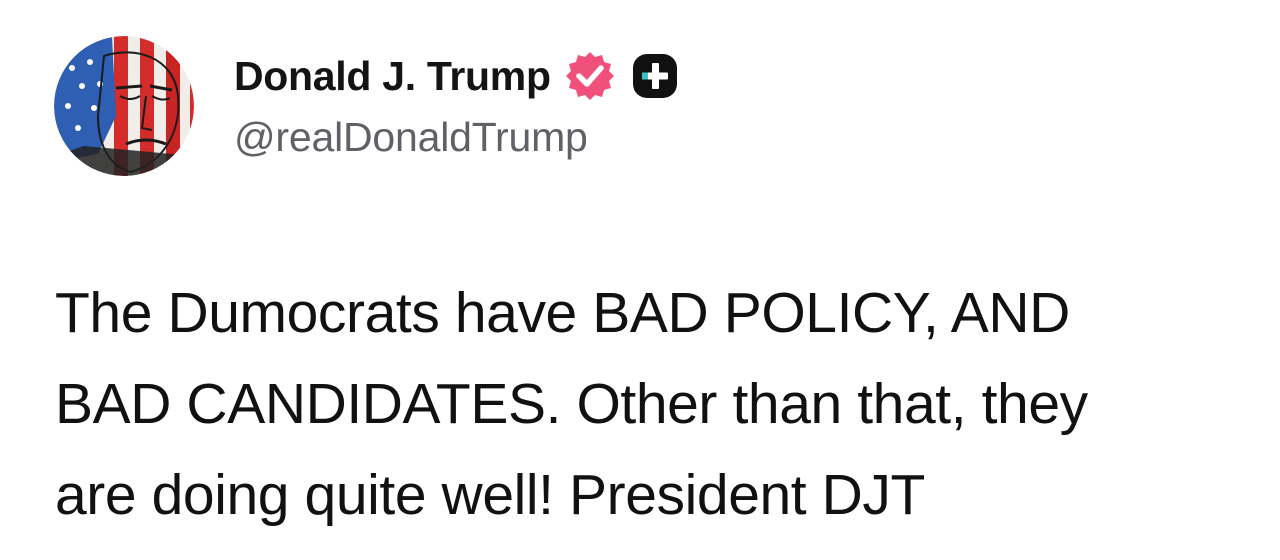  Describe the element at coordinates (490, 495) in the screenshot. I see `post-text-line: are doing quite well! President DJT` at that location.